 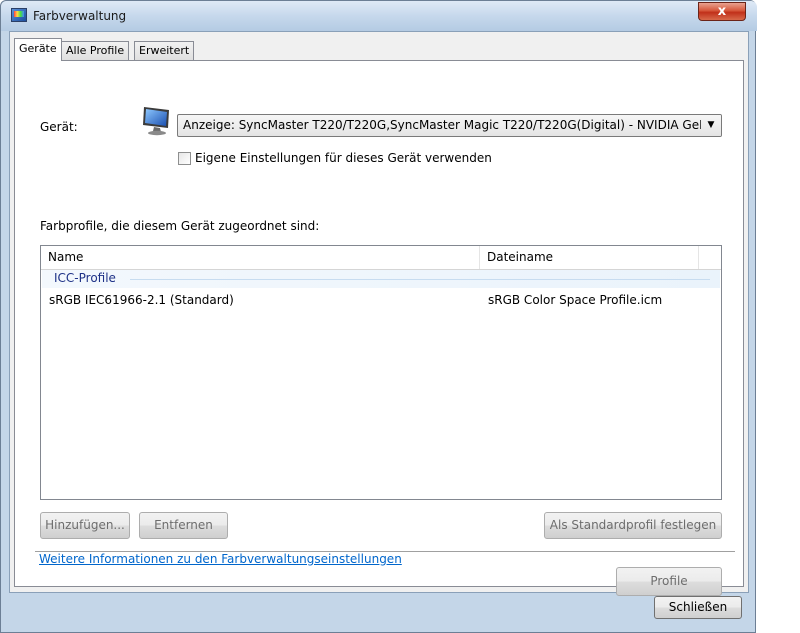 I want to click on monitor-icon, so click(x=156, y=121).